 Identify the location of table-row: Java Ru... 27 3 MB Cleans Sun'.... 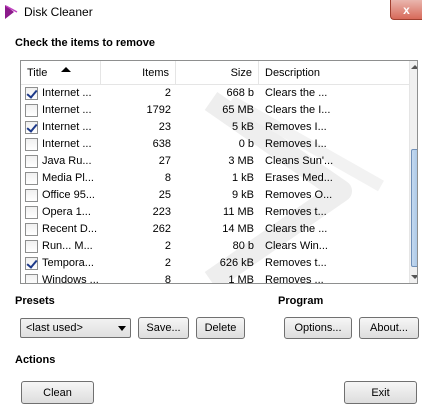
(215, 161).